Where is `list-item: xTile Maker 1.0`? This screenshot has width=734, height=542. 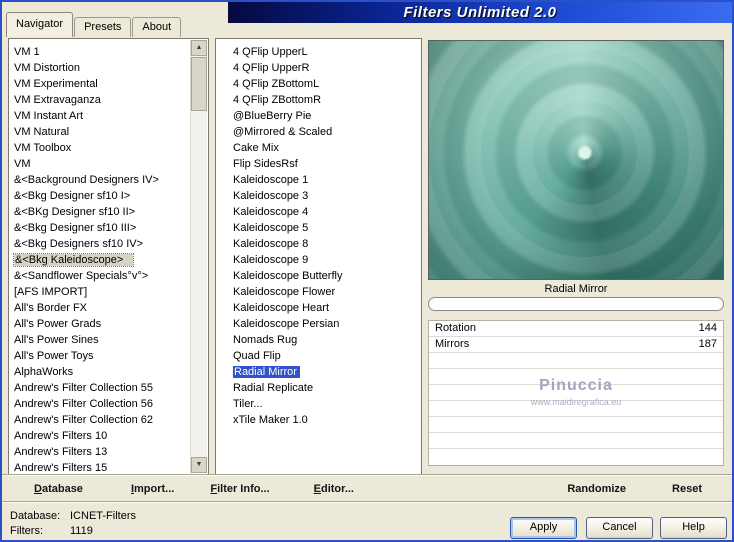
list-item: xTile Maker 1.0 is located at coordinates (318, 420).